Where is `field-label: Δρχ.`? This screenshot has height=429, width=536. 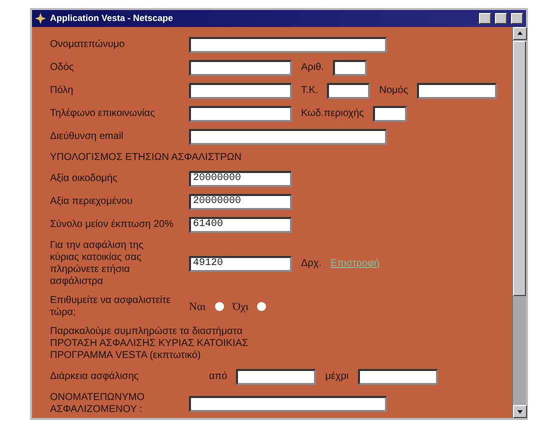 field-label: Δρχ. is located at coordinates (311, 264).